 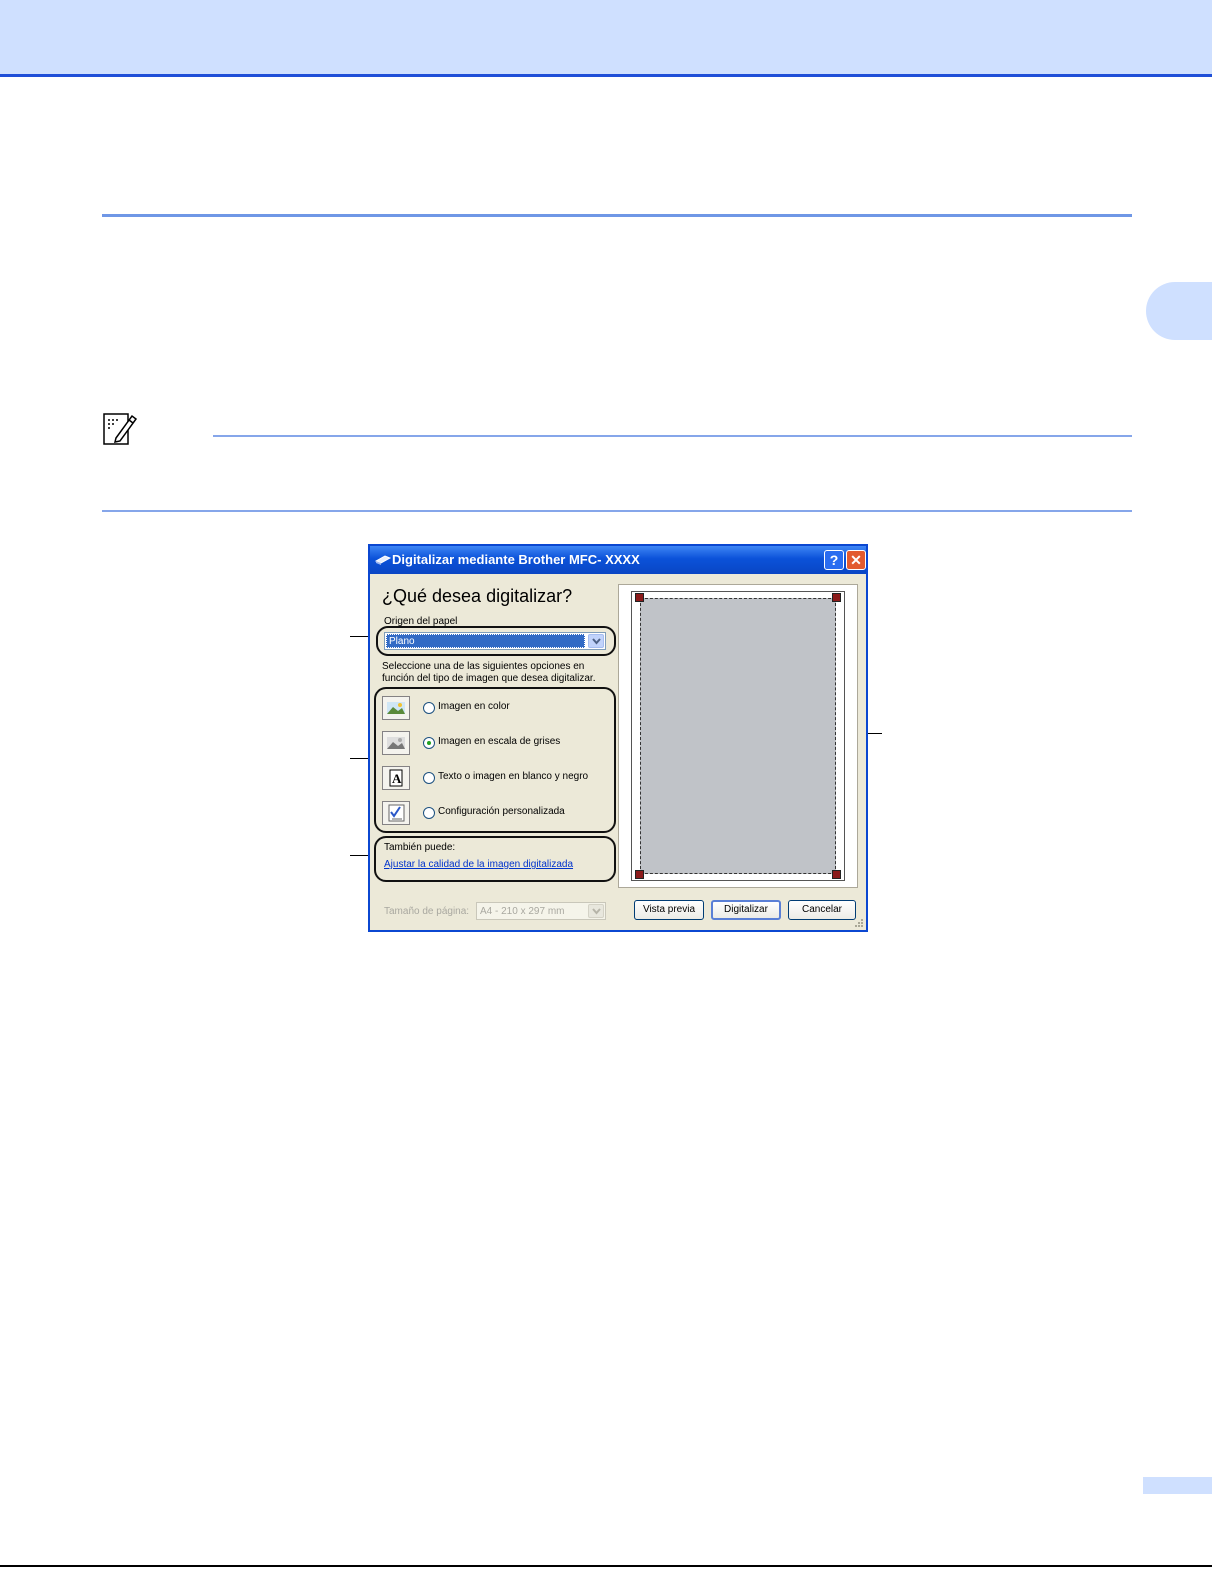 What do you see at coordinates (672, 436) in the screenshot?
I see `note-top-rule` at bounding box center [672, 436].